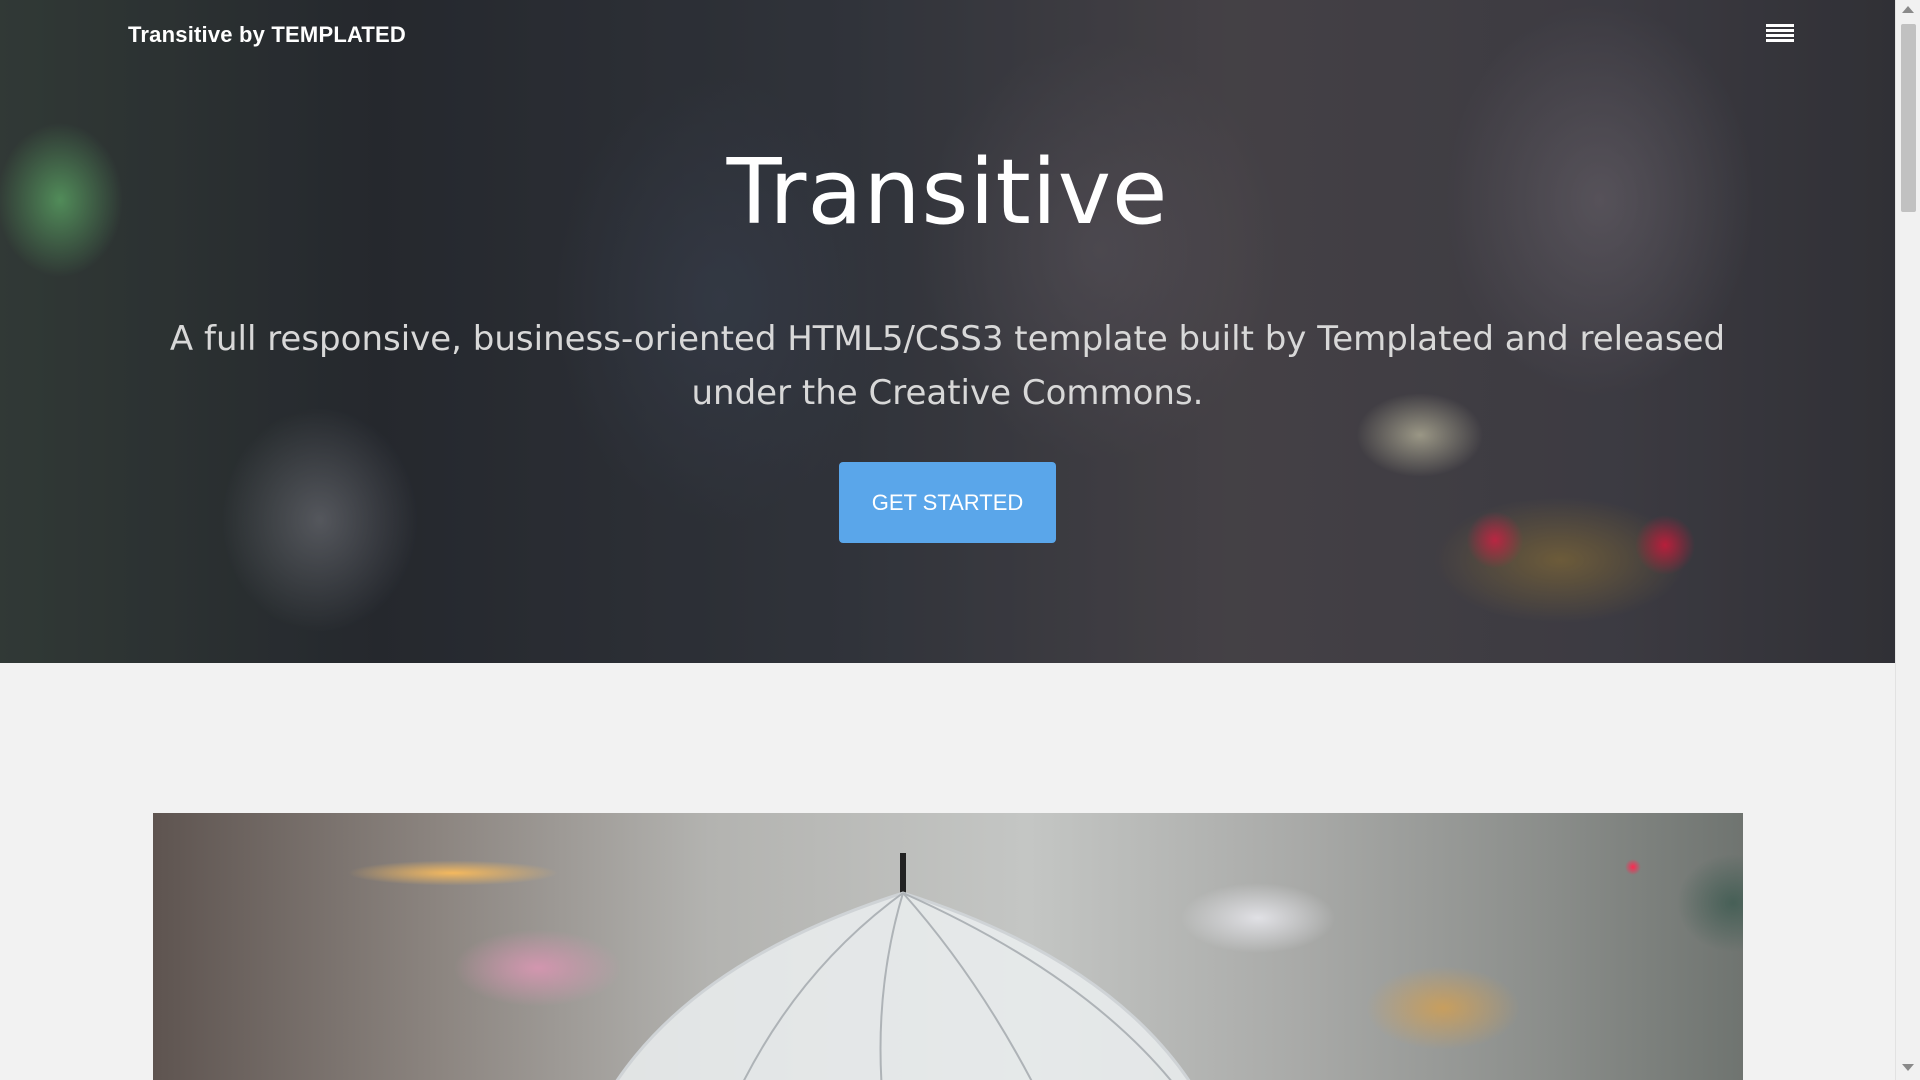 The image size is (1920, 1080). Describe the element at coordinates (947, 502) in the screenshot. I see `get-started-button: GET STARTED` at that location.